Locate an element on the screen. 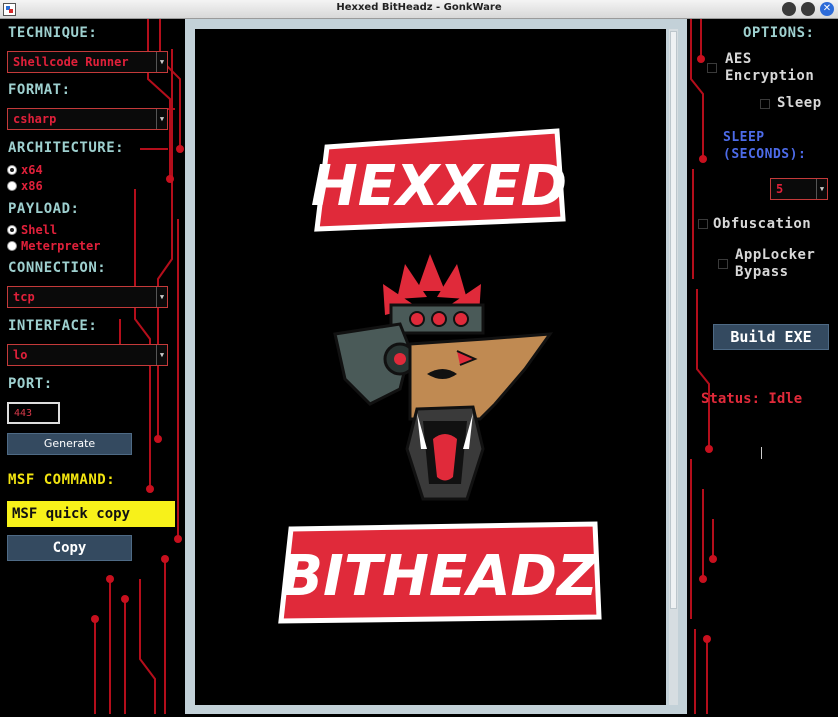 The image size is (838, 717). radio-meterpreter: Meterpreter is located at coordinates (52, 246).